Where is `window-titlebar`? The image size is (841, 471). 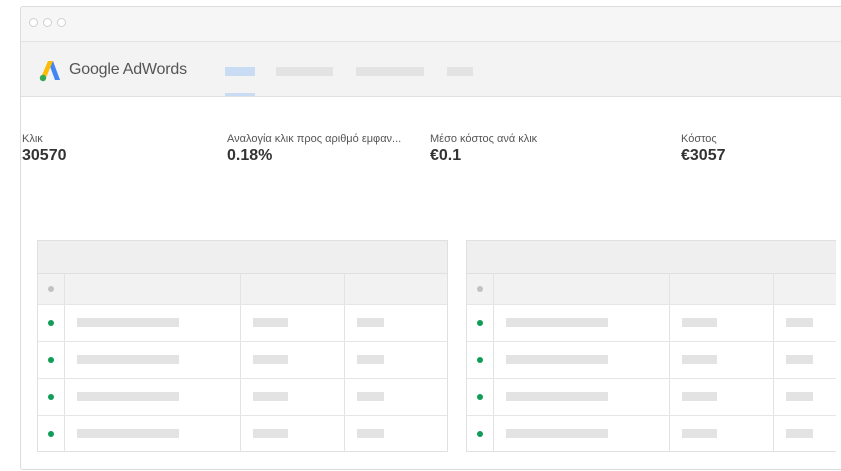
window-titlebar is located at coordinates (431, 24).